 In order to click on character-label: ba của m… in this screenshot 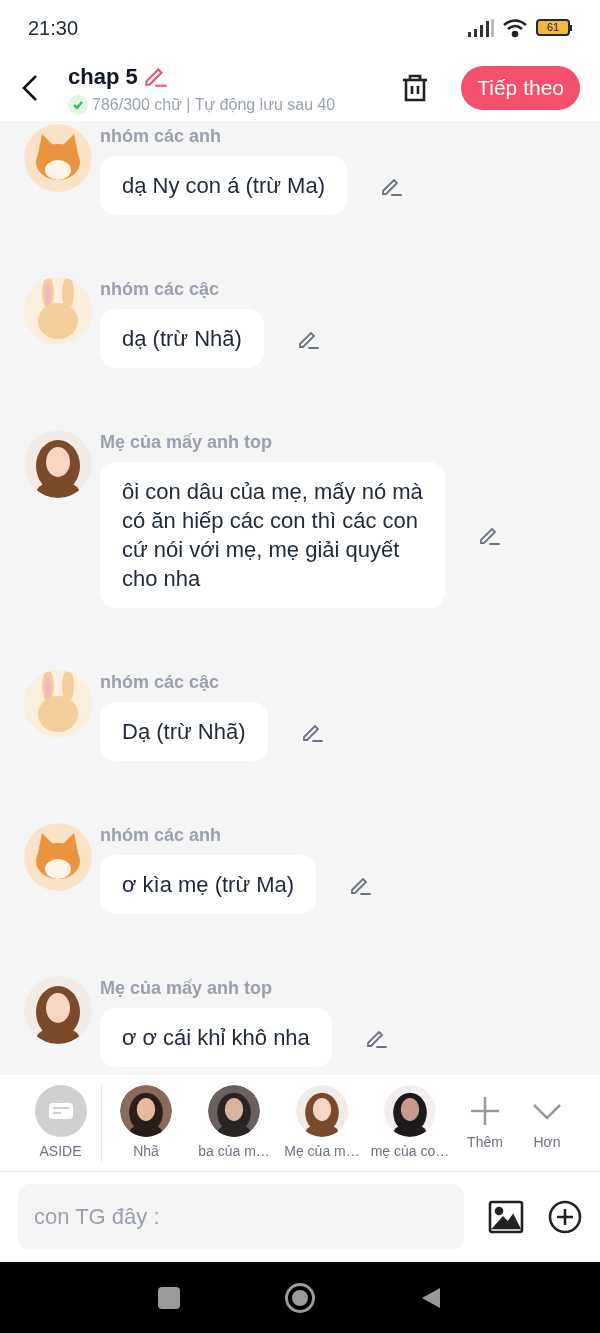, I will do `click(234, 1151)`.